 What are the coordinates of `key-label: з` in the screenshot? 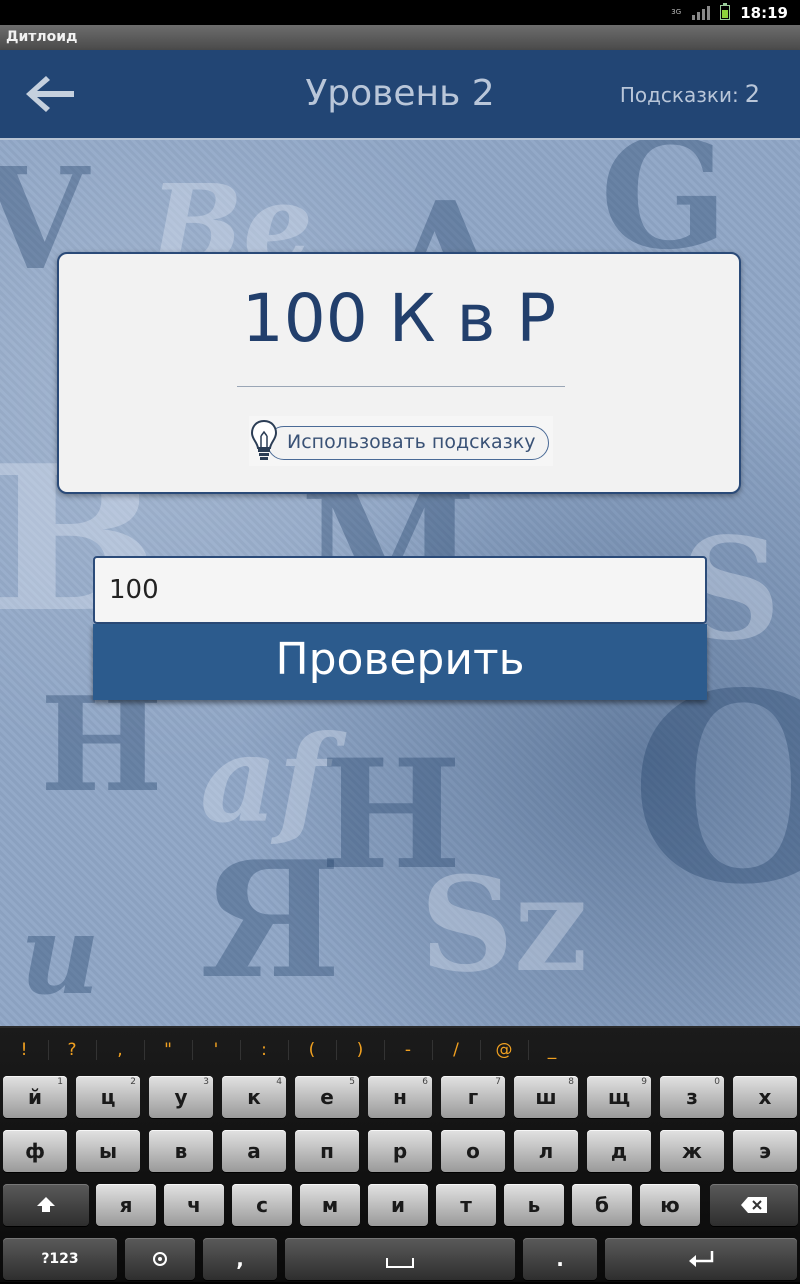 It's located at (692, 1097).